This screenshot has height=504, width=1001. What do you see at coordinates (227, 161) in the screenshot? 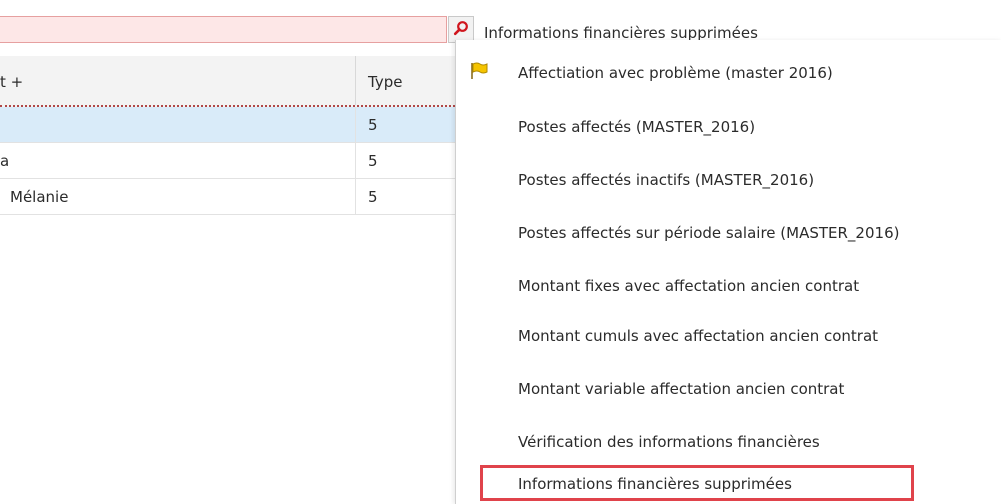
I see `table-row: a 5` at bounding box center [227, 161].